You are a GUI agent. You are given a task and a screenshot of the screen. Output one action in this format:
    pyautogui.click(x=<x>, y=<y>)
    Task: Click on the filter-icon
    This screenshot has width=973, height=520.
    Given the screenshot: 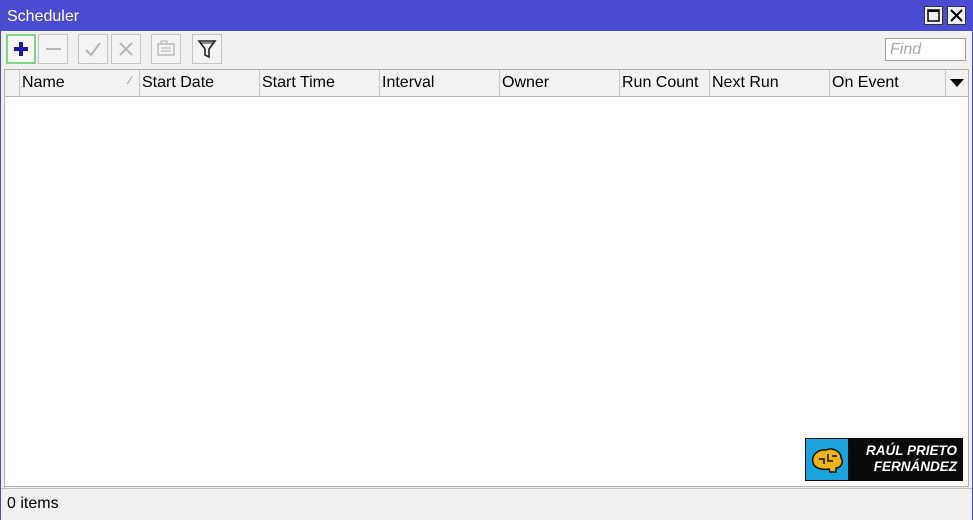 What is the action you would take?
    pyautogui.click(x=207, y=49)
    